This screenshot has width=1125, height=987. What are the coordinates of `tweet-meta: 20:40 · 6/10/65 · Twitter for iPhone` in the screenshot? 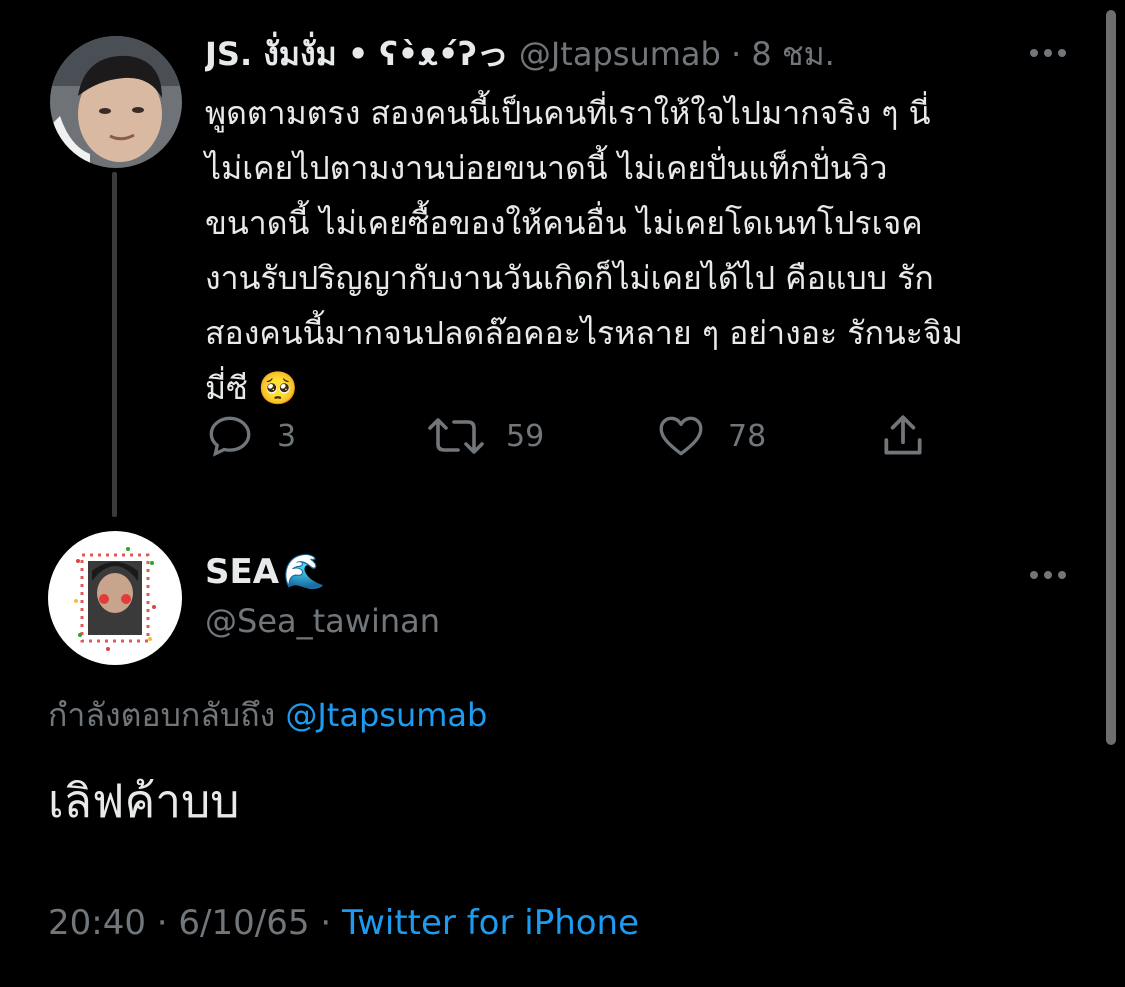 It's located at (343, 923).